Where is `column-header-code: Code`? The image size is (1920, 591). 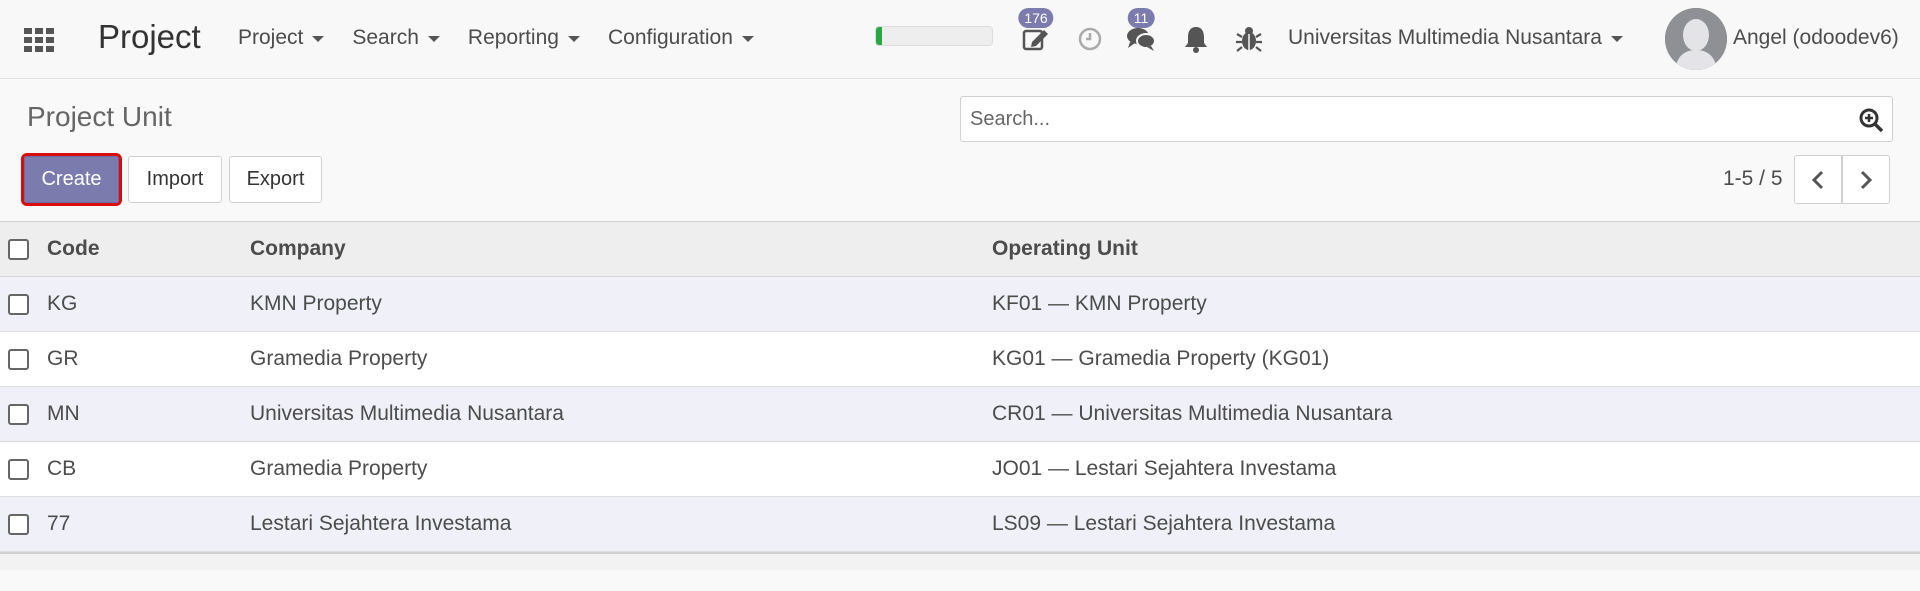 column-header-code: Code is located at coordinates (148, 249).